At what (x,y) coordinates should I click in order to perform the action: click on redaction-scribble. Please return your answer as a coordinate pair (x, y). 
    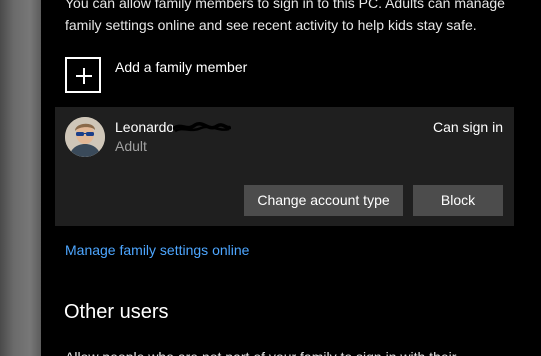
    Looking at the image, I should click on (202, 127).